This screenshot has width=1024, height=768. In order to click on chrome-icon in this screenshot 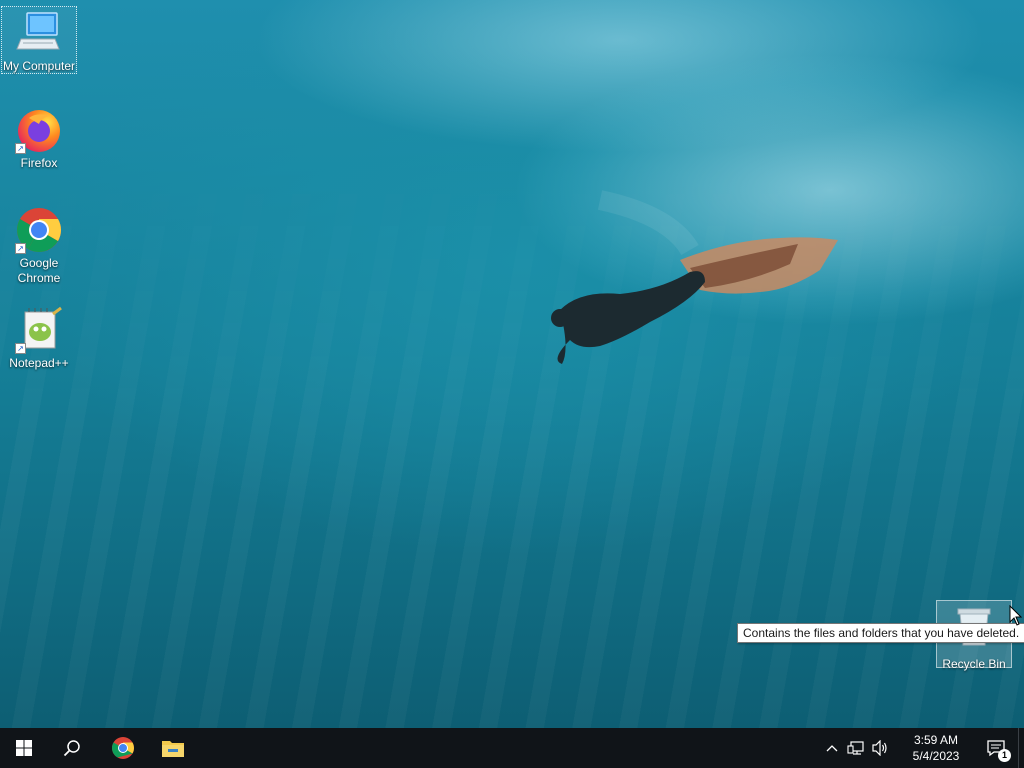, I will do `click(123, 748)`.